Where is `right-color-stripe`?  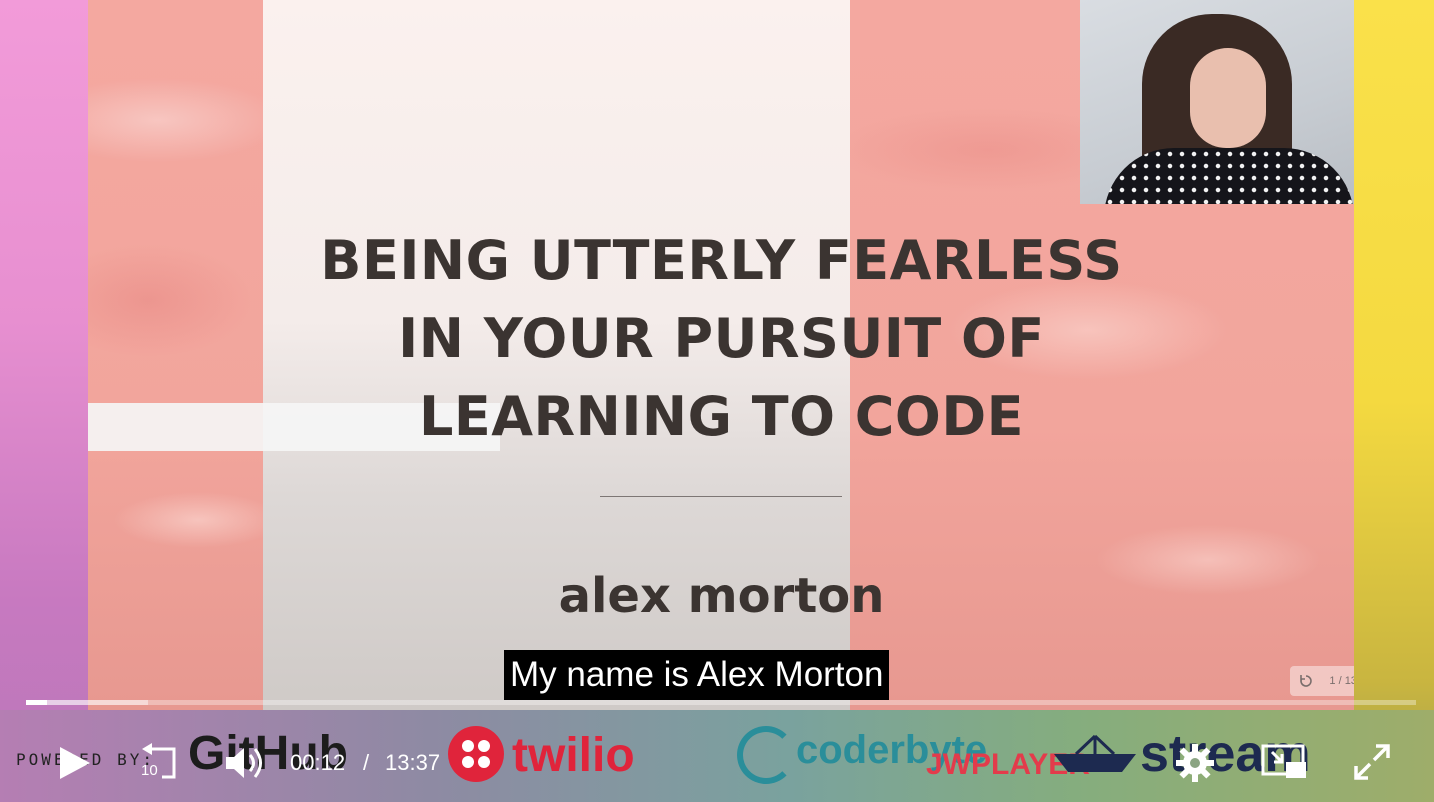
right-color-stripe is located at coordinates (1393, 401).